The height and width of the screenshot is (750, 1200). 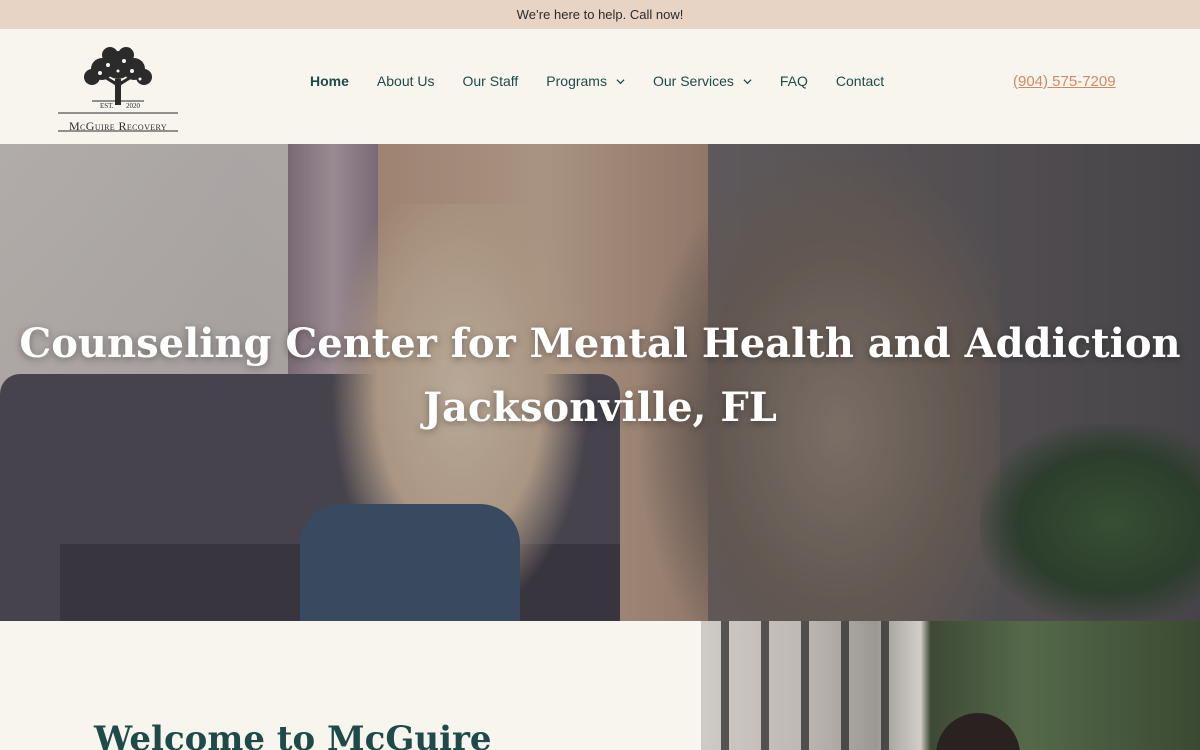 I want to click on nav-contact: Contact, so click(x=860, y=81).